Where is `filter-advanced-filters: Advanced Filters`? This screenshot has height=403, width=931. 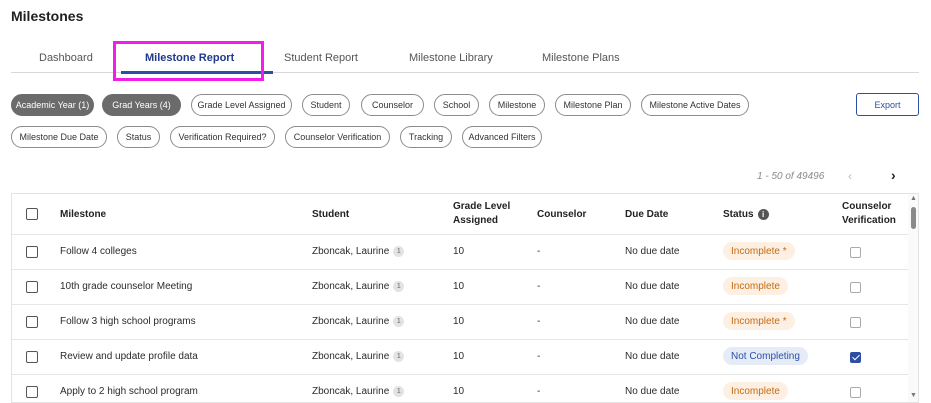 filter-advanced-filters: Advanced Filters is located at coordinates (502, 137).